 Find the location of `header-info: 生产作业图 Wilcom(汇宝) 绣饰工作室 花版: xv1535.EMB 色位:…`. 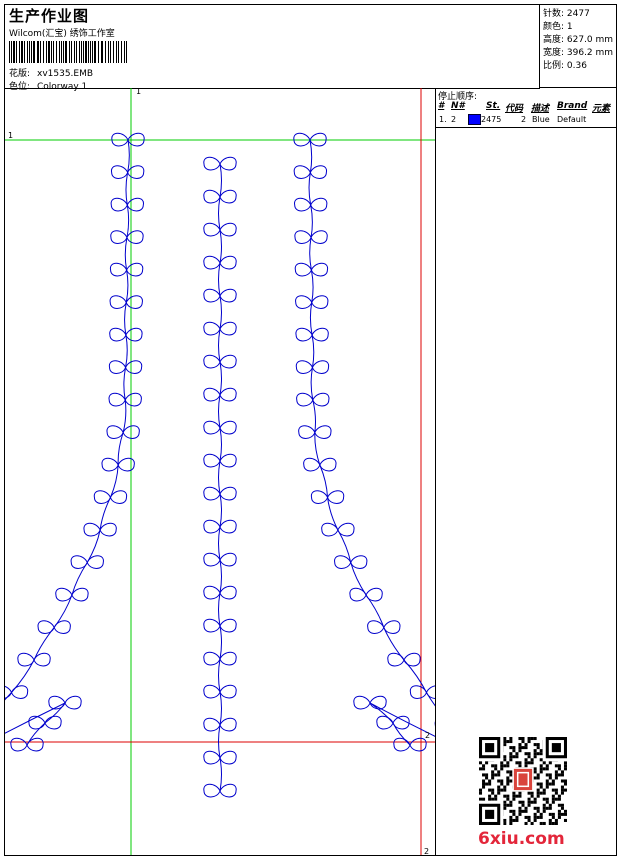

header-info: 生产作业图 Wilcom(汇宝) 绣饰工作室 花版: xv1535.EMB 色位:… is located at coordinates (272, 48).